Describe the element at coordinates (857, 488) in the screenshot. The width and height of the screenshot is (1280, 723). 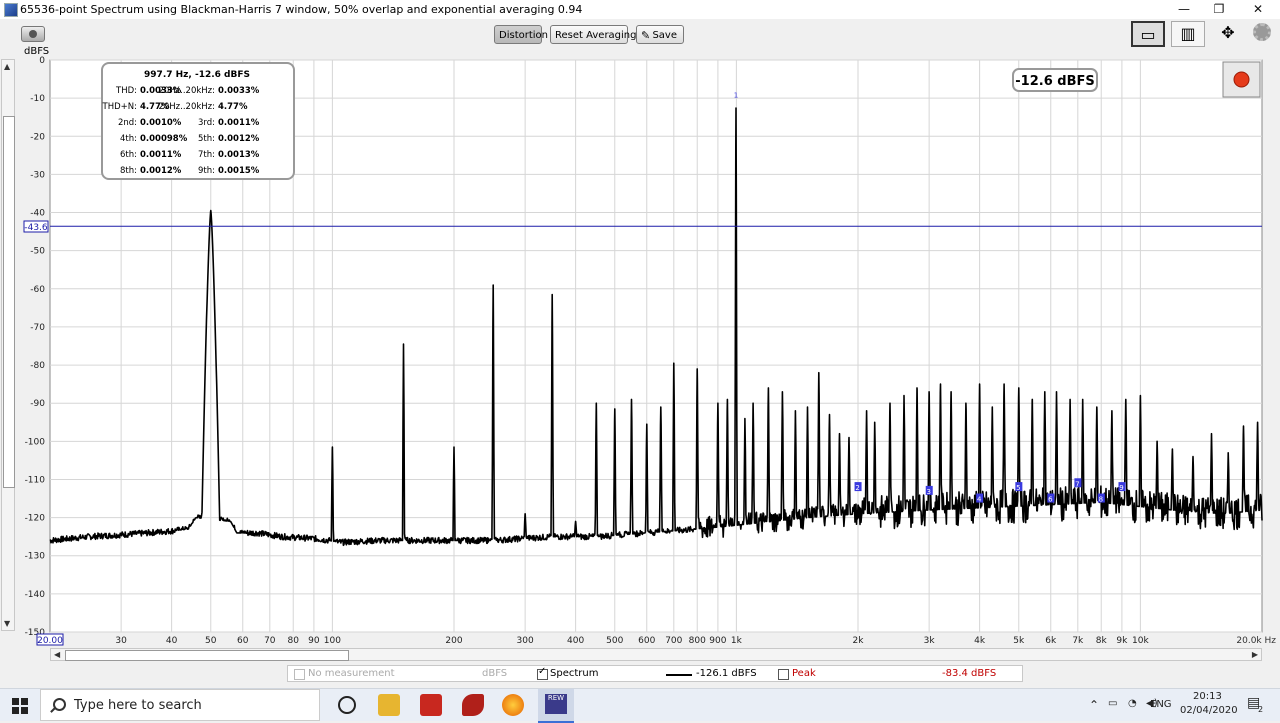
I see `harmonic-marker-label: 2` at that location.